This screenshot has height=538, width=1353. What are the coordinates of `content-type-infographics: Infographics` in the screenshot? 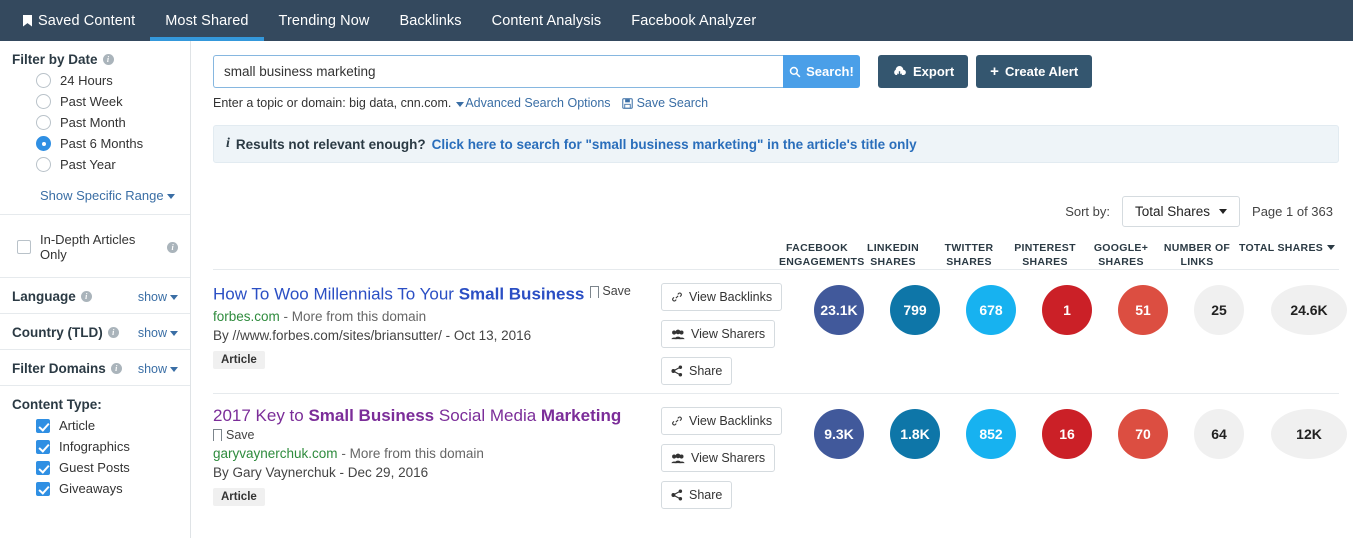 It's located at (107, 446).